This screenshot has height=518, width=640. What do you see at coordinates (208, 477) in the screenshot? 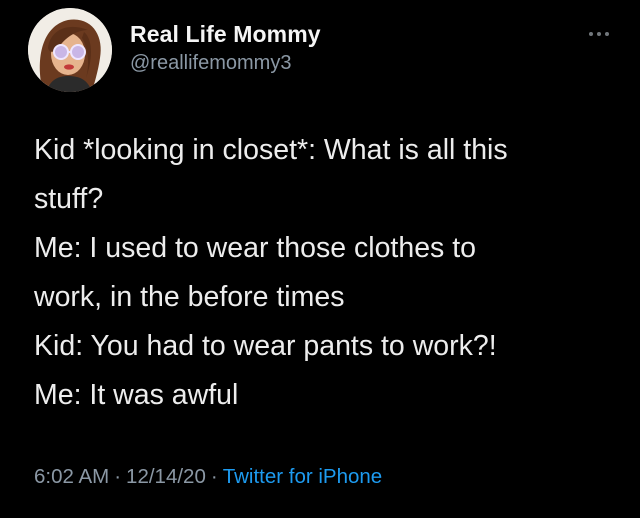
I see `tweet-metadata: 6:02 AM · 12/14/20 · Twitter for iPhone` at bounding box center [208, 477].